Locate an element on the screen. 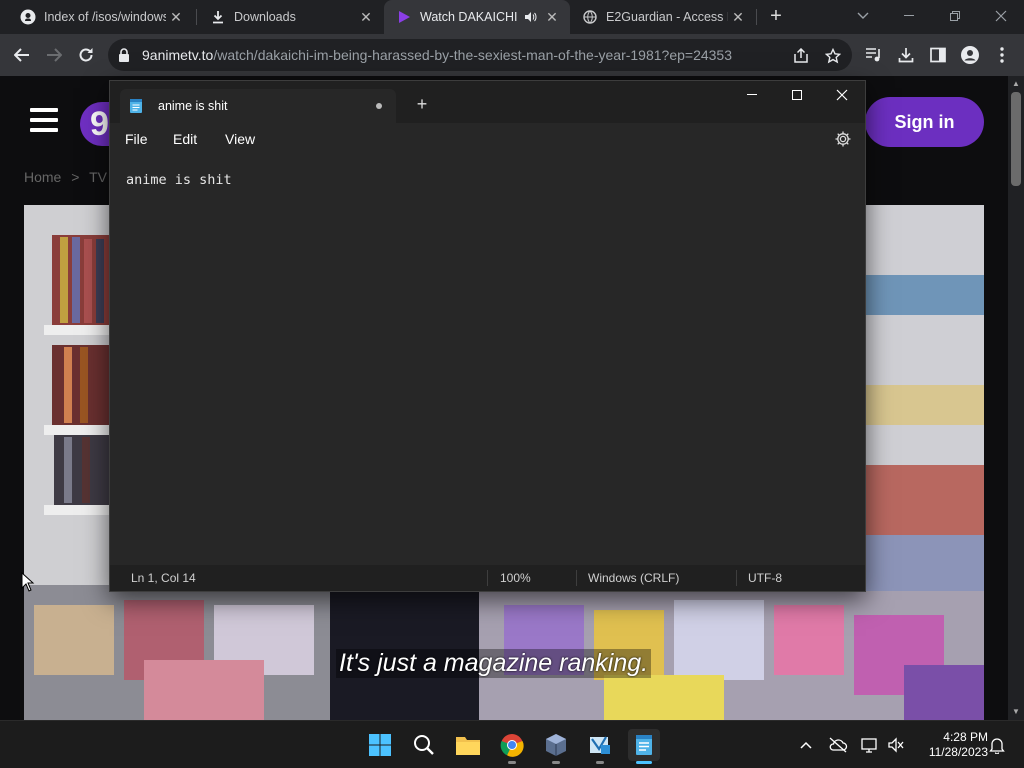 This screenshot has height=768, width=1024. new-tab-button: + is located at coordinates (776, 17).